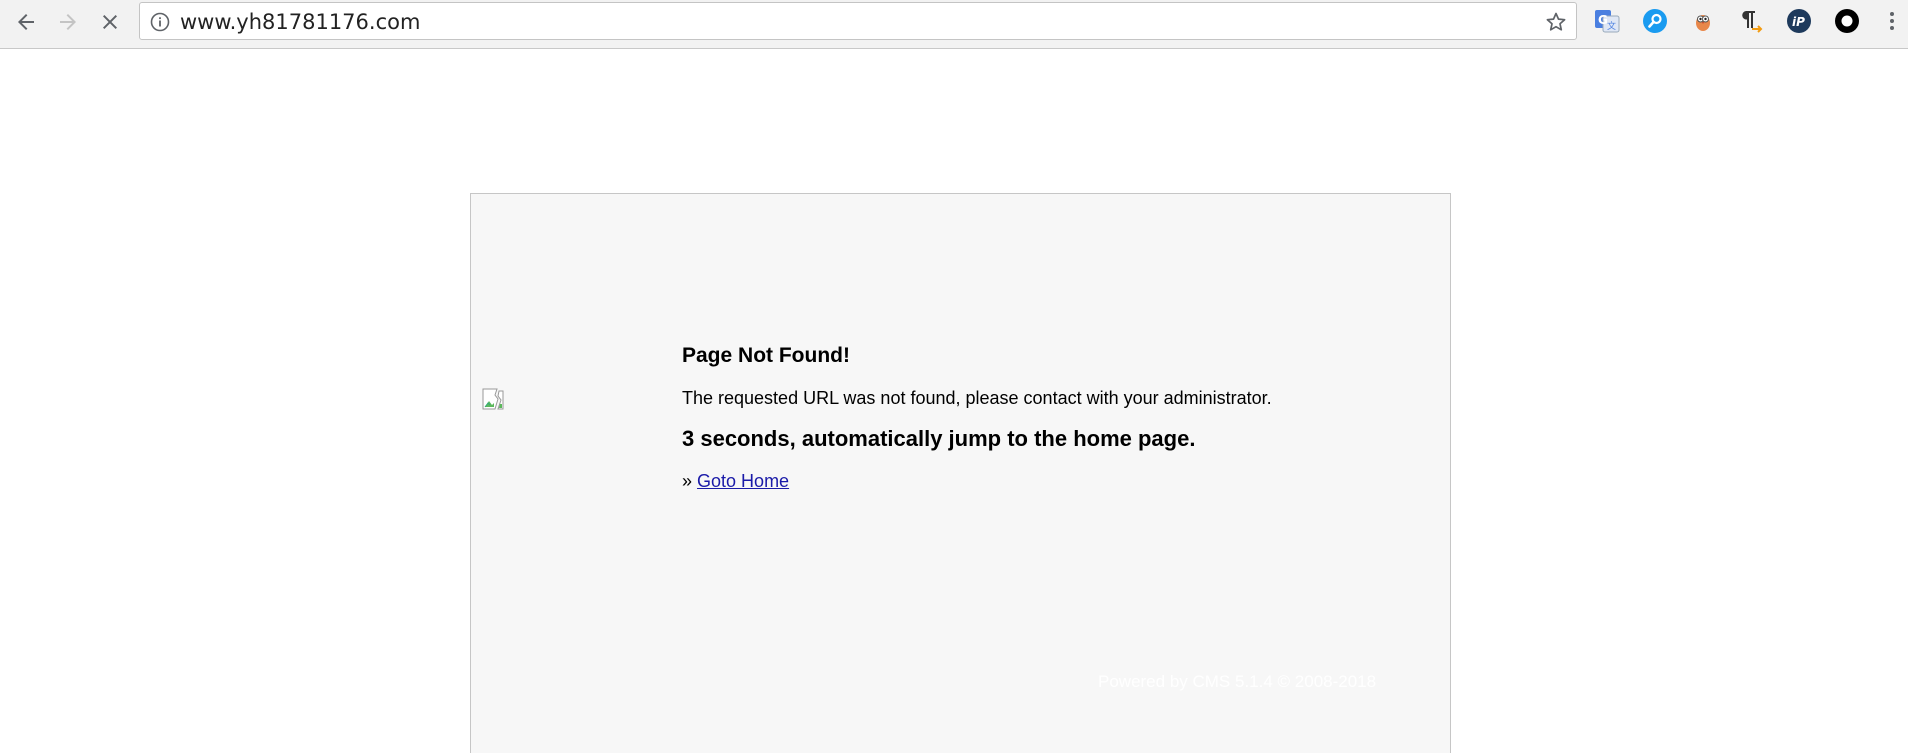 This screenshot has height=753, width=1908. I want to click on back-button, so click(26, 22).